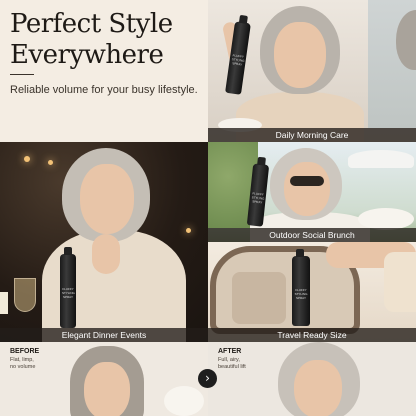 The height and width of the screenshot is (416, 416). What do you see at coordinates (207, 378) in the screenshot?
I see `chevron-right-icon: ›` at bounding box center [207, 378].